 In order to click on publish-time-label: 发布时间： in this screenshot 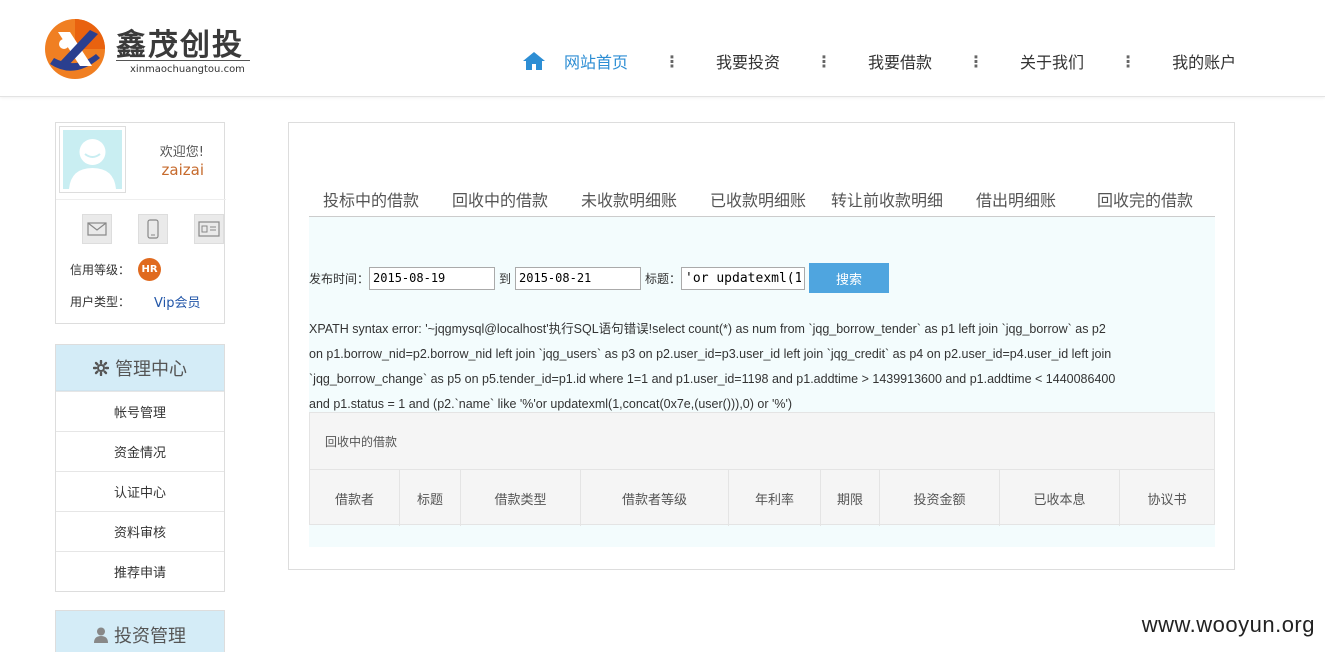, I will do `click(339, 278)`.